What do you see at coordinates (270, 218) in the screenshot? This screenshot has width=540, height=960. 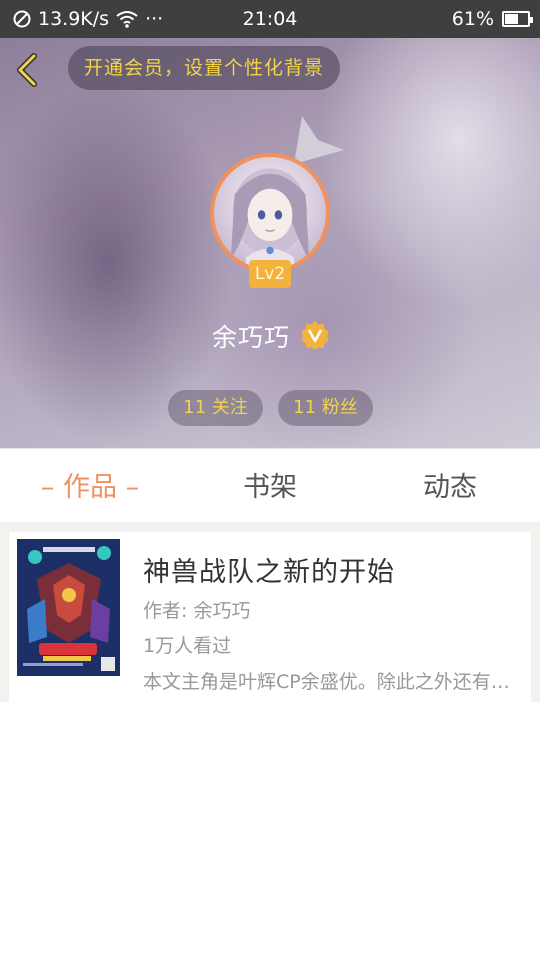 I see `avatar-image` at bounding box center [270, 218].